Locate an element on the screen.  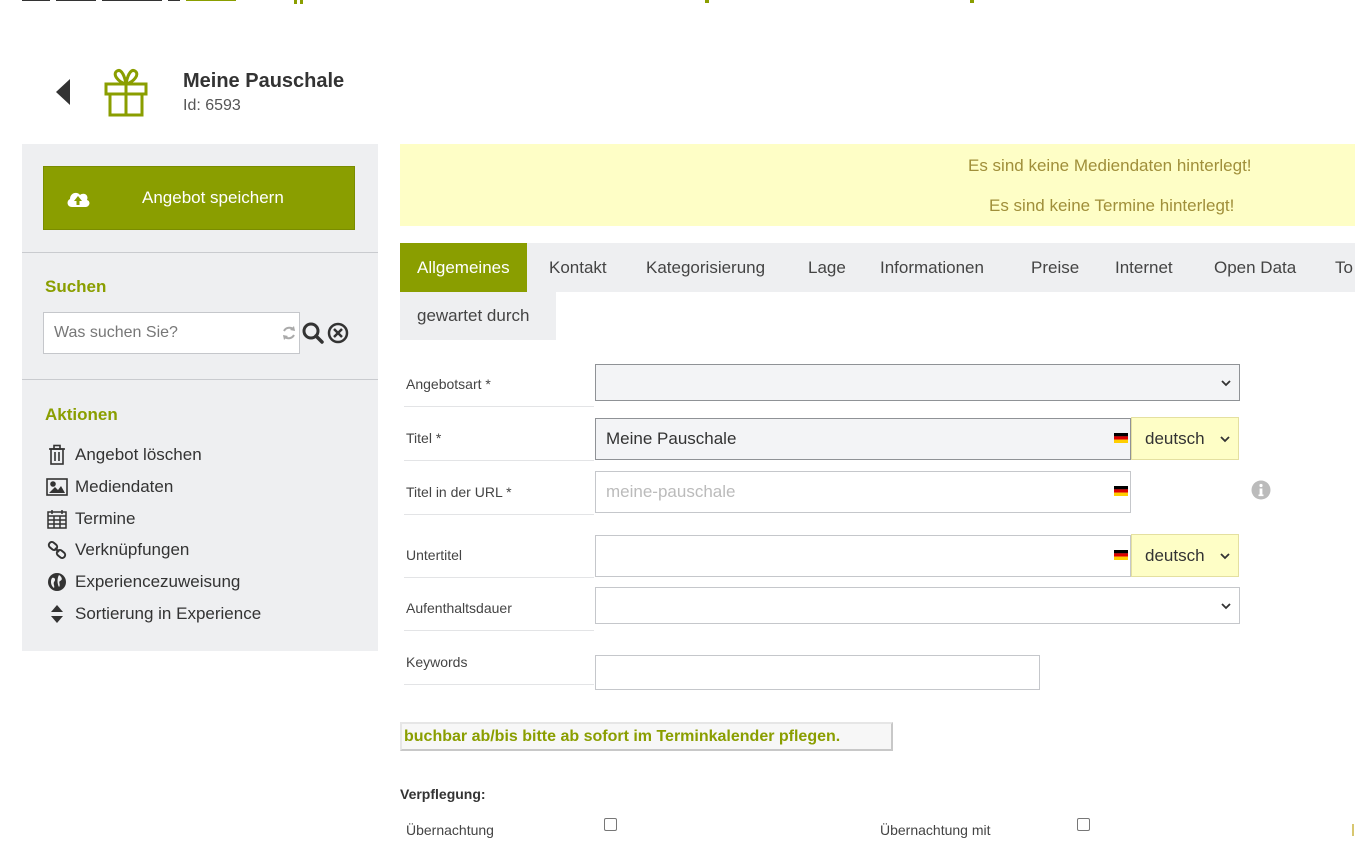
notice-no-dates: Es sind keine Termine hinterlegt! is located at coordinates (1112, 205).